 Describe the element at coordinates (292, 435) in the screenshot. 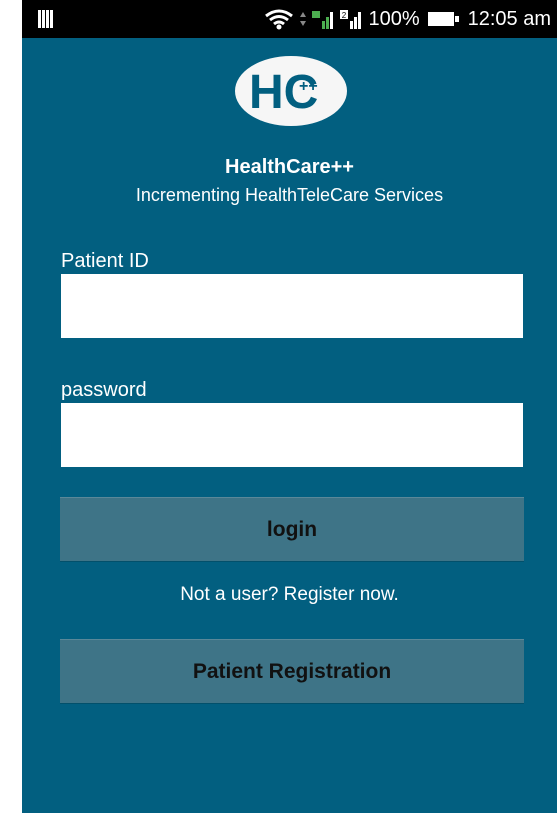

I see `password-input` at that location.